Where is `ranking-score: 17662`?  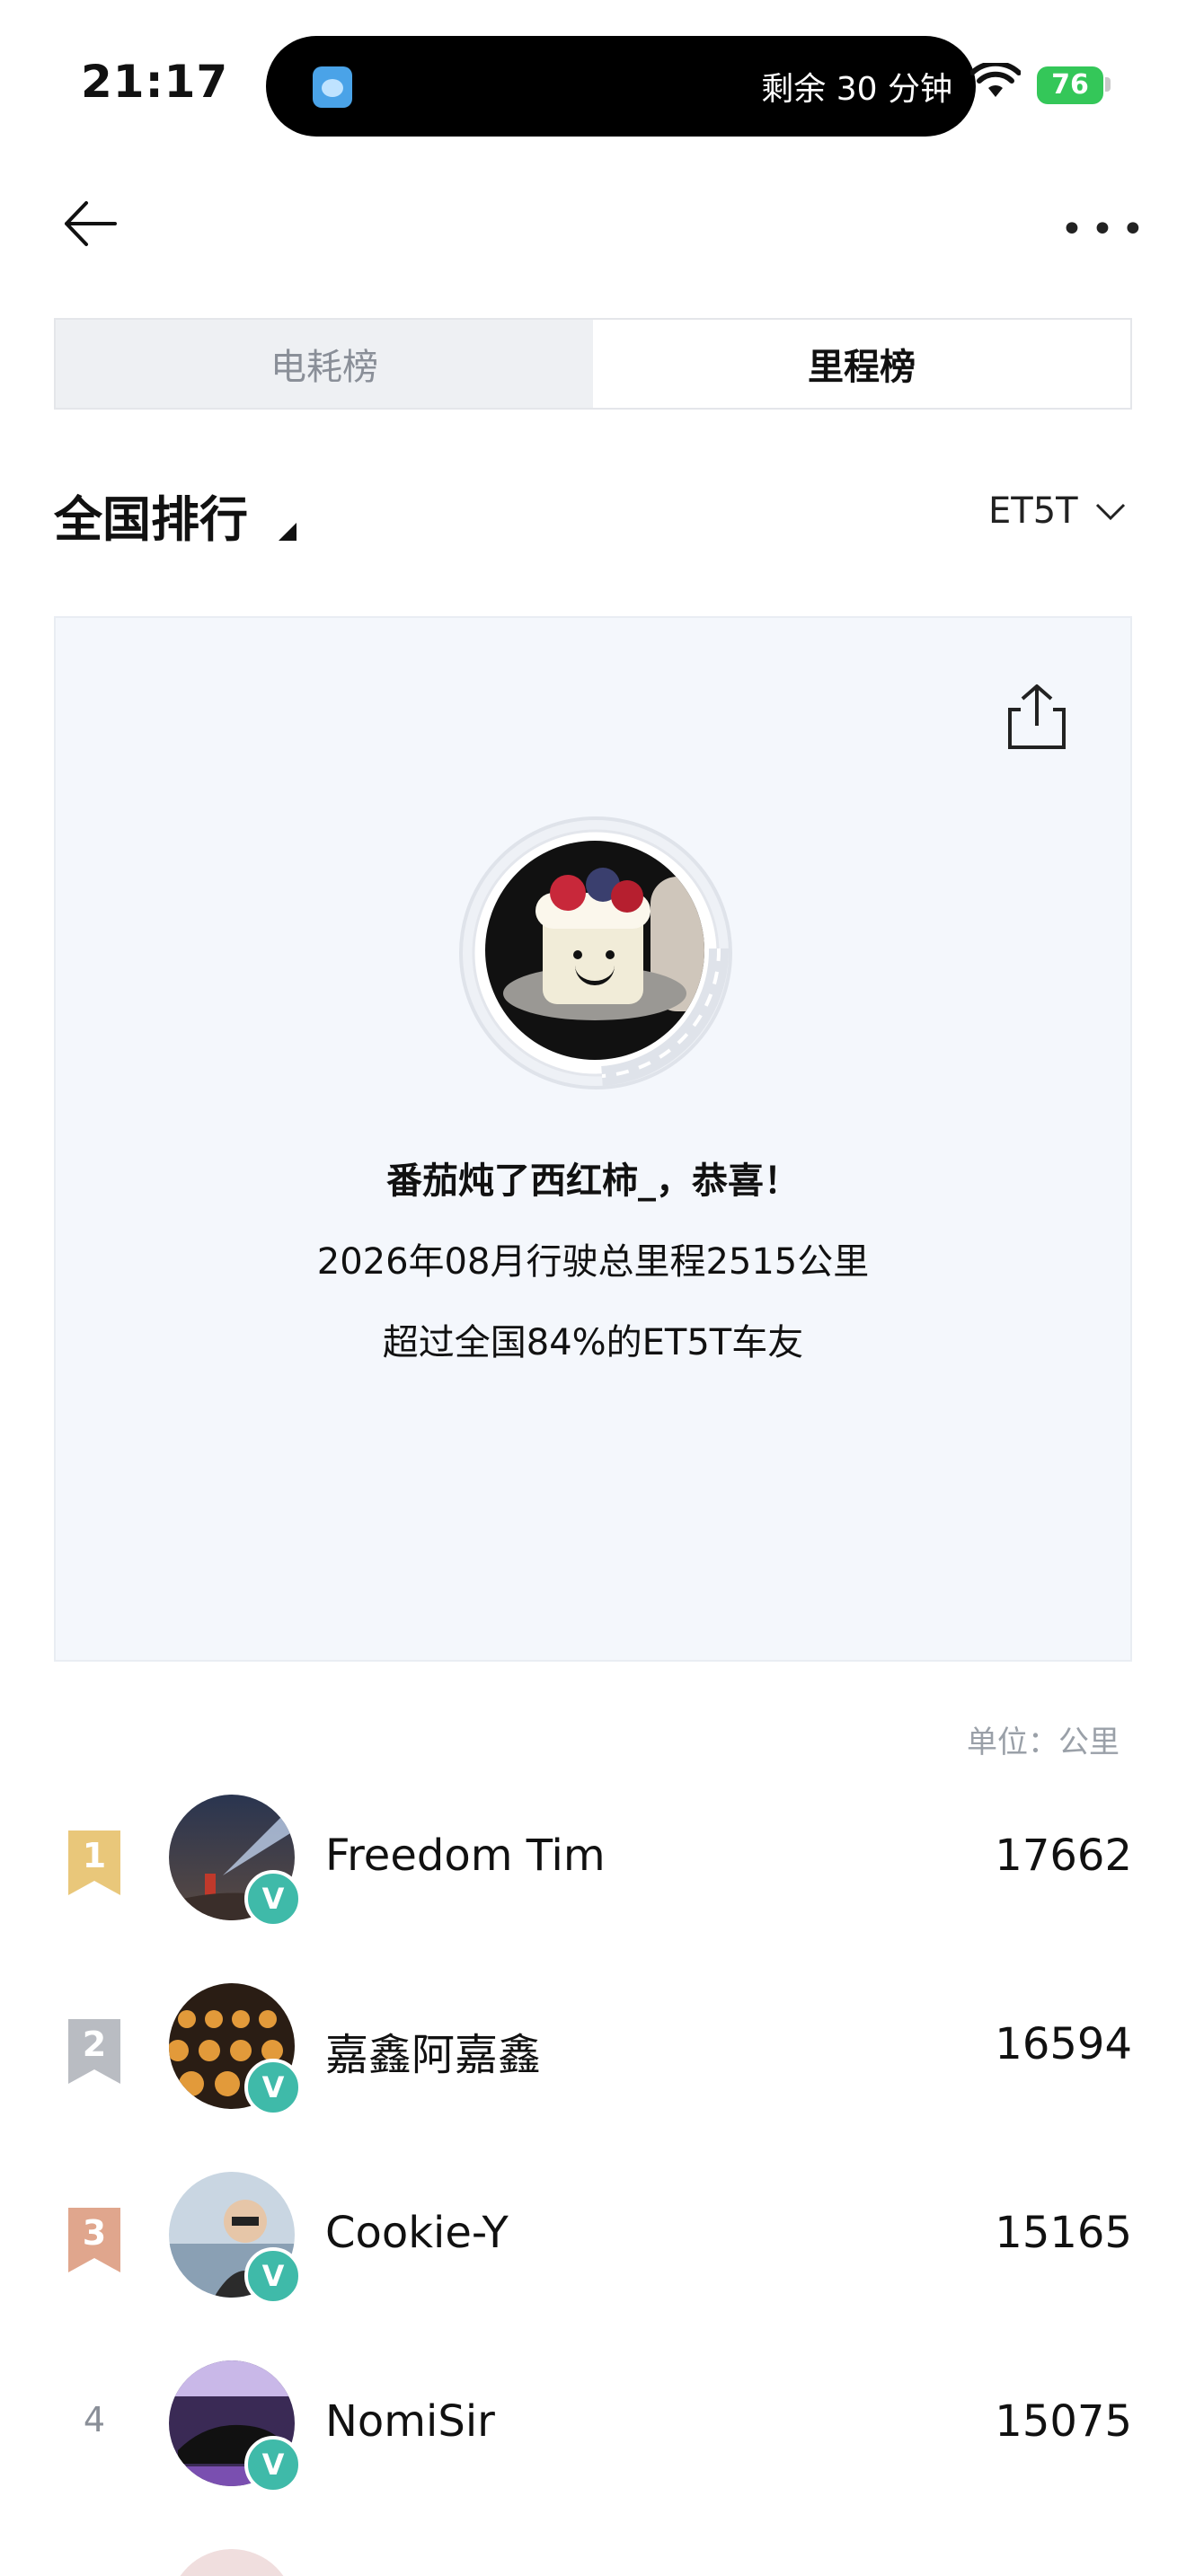 ranking-score: 17662 is located at coordinates (1063, 1856).